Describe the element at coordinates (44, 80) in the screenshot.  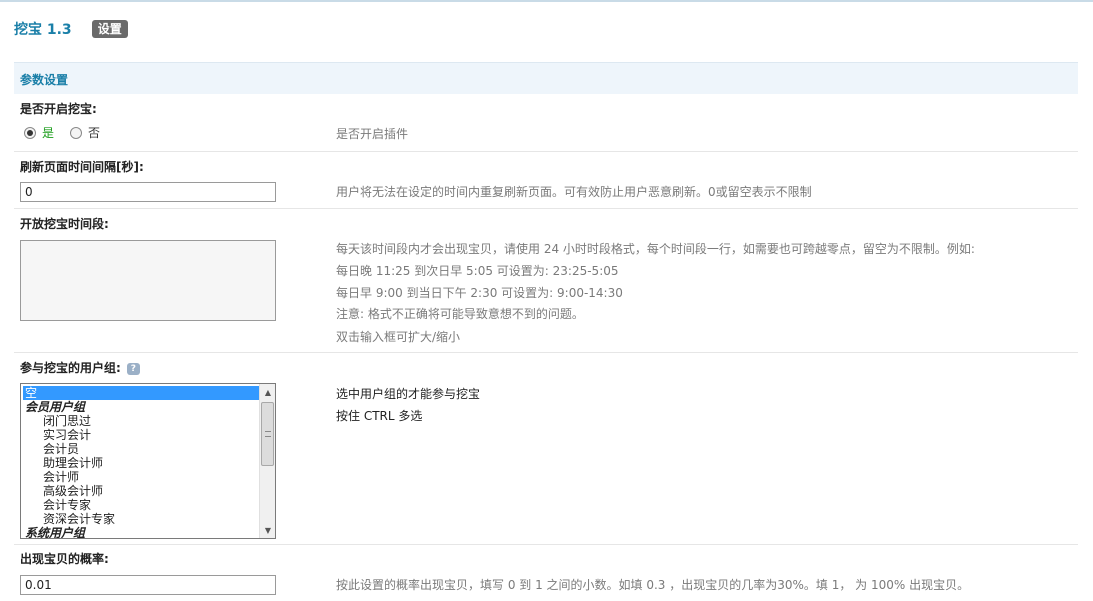
I see `section-title: 参数设置` at that location.